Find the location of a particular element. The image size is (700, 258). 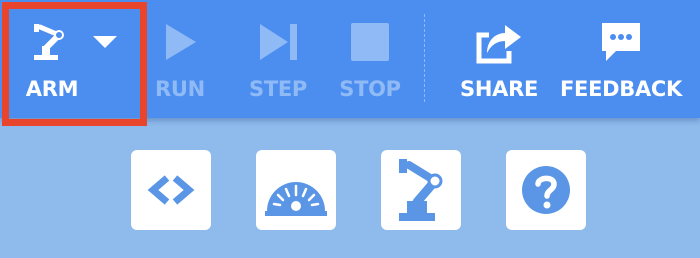

stop-button: STOP is located at coordinates (370, 59).